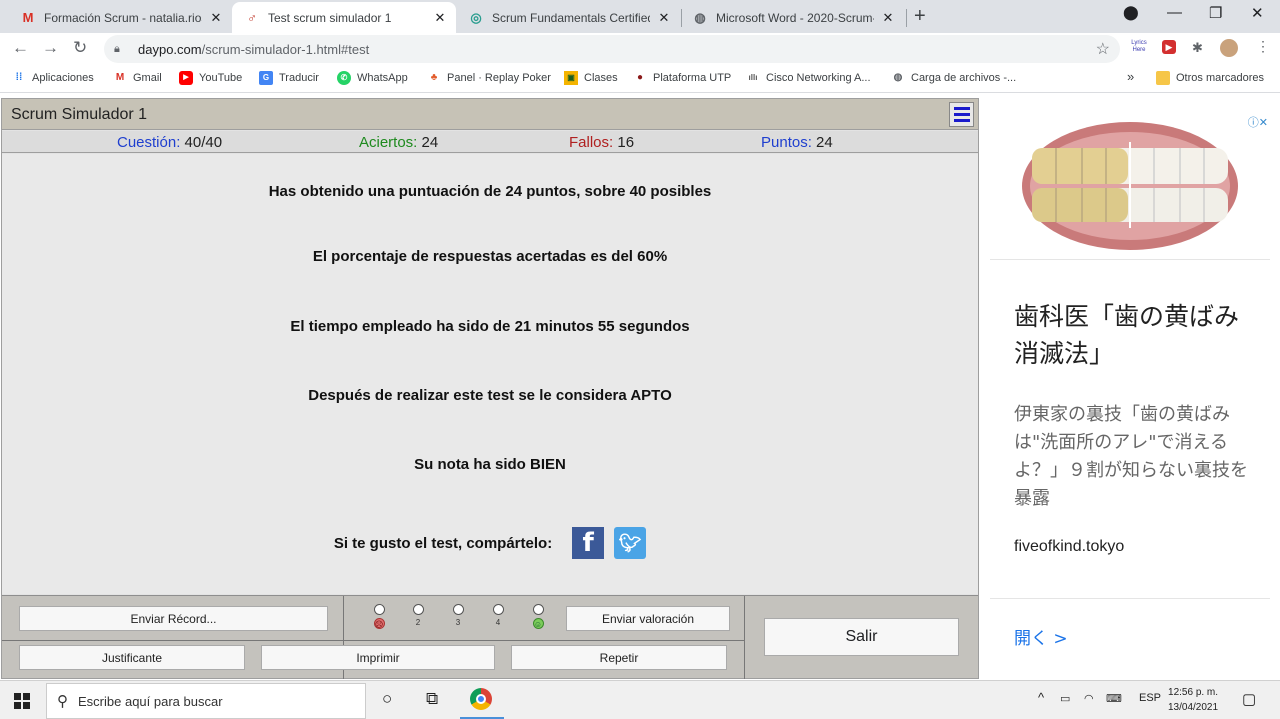  What do you see at coordinates (861, 637) in the screenshot?
I see `exit-button: Salir` at bounding box center [861, 637].